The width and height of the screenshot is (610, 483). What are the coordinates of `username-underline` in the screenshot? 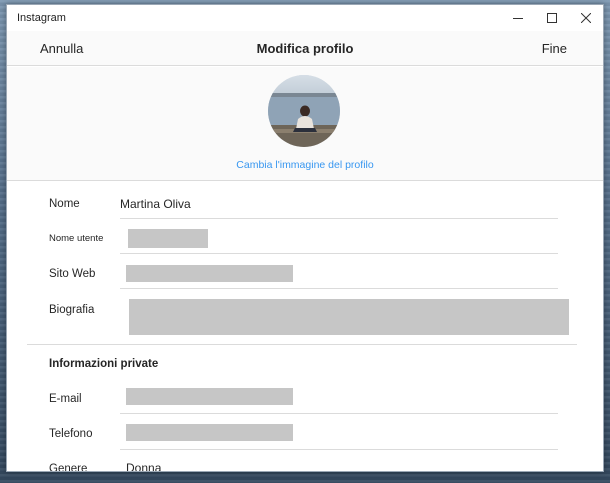 It's located at (339, 253).